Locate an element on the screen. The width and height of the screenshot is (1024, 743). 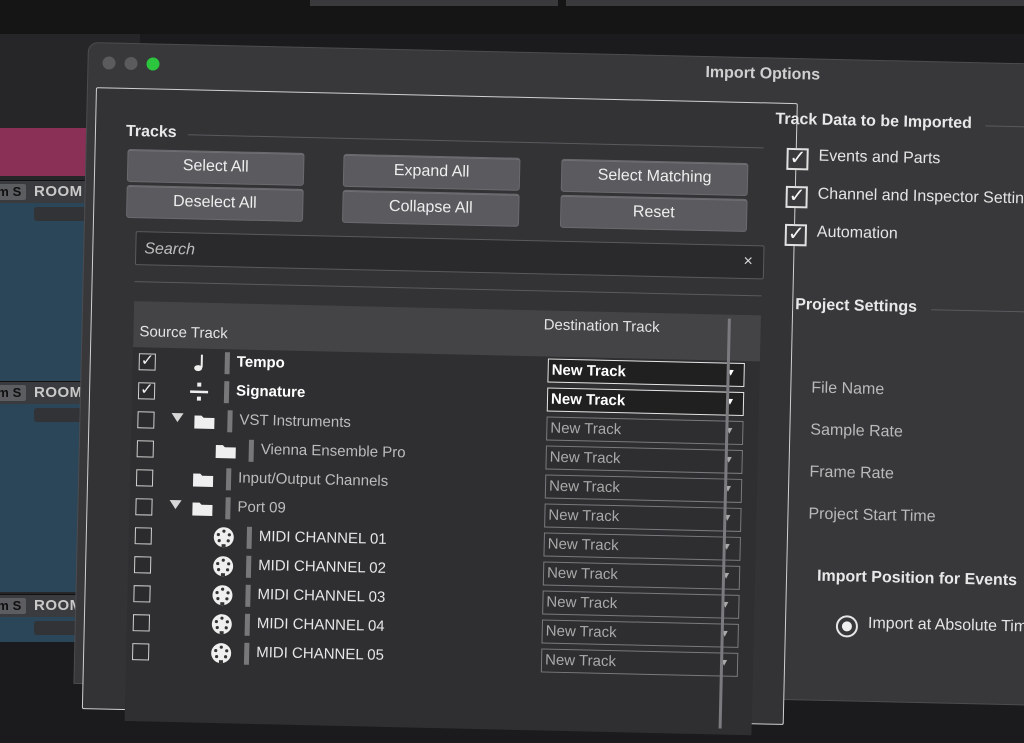
tempo-note-icon is located at coordinates (200, 362).